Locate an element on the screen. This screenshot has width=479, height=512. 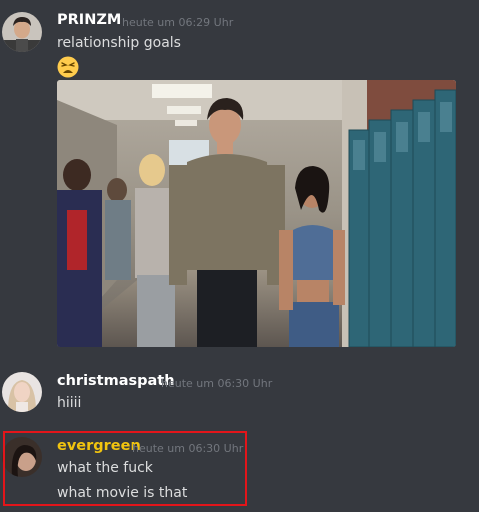
message-text: relationship goals is located at coordinates (119, 43).